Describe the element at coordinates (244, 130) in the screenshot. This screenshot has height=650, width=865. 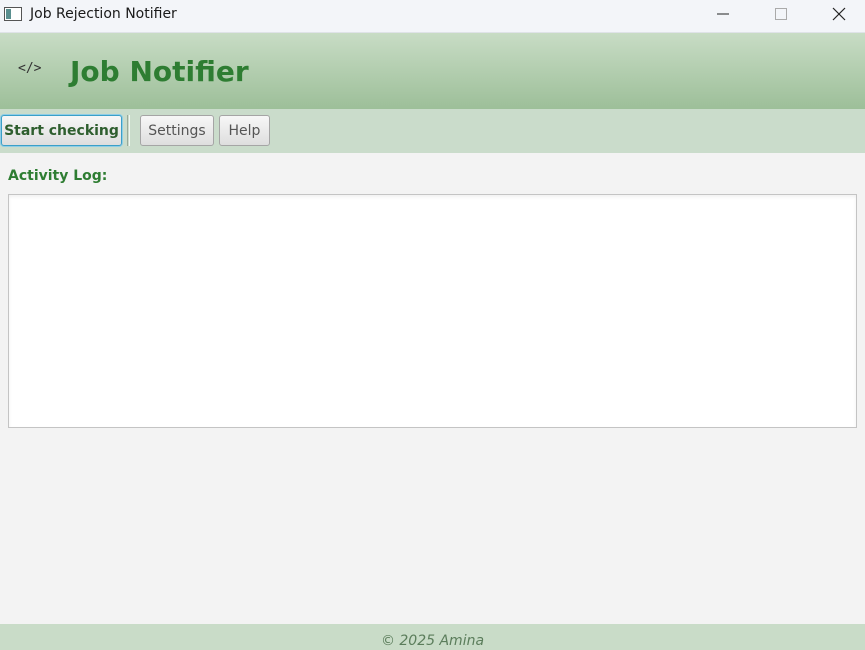
I see `help-button: Help` at that location.